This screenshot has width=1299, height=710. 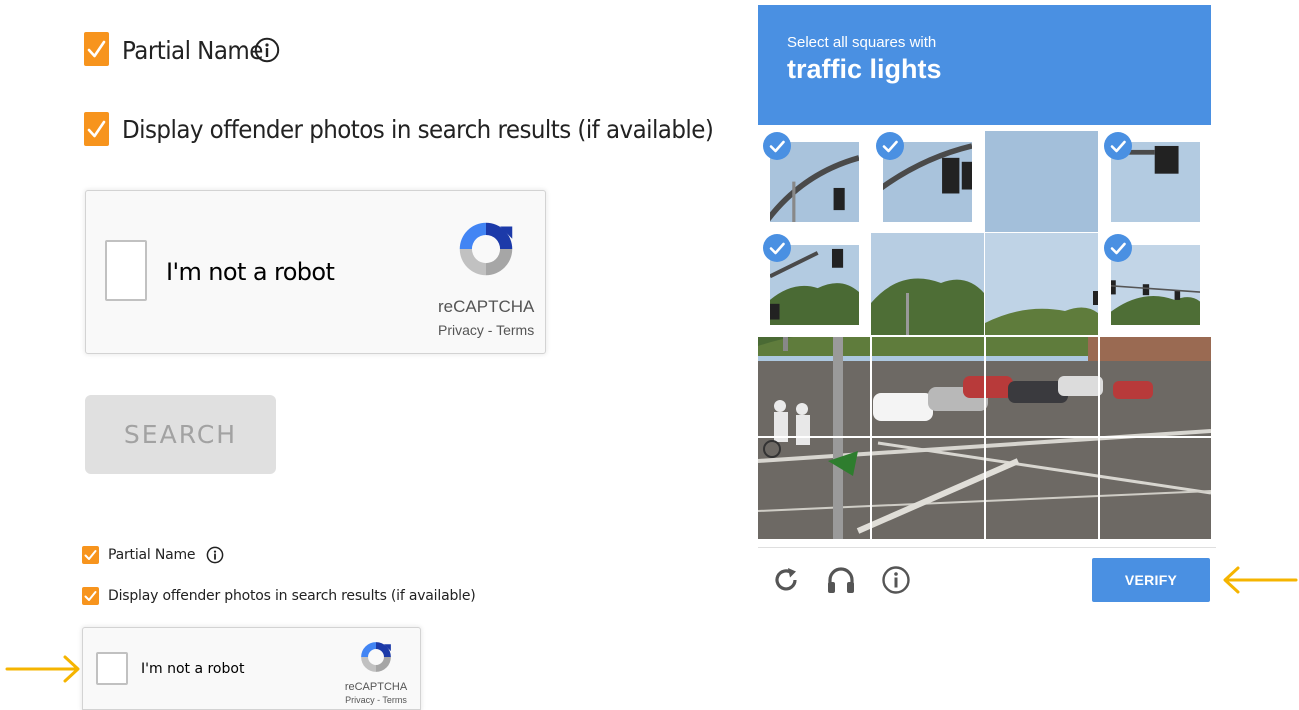 I want to click on recaptcha-checkbox-small, so click(x=112, y=668).